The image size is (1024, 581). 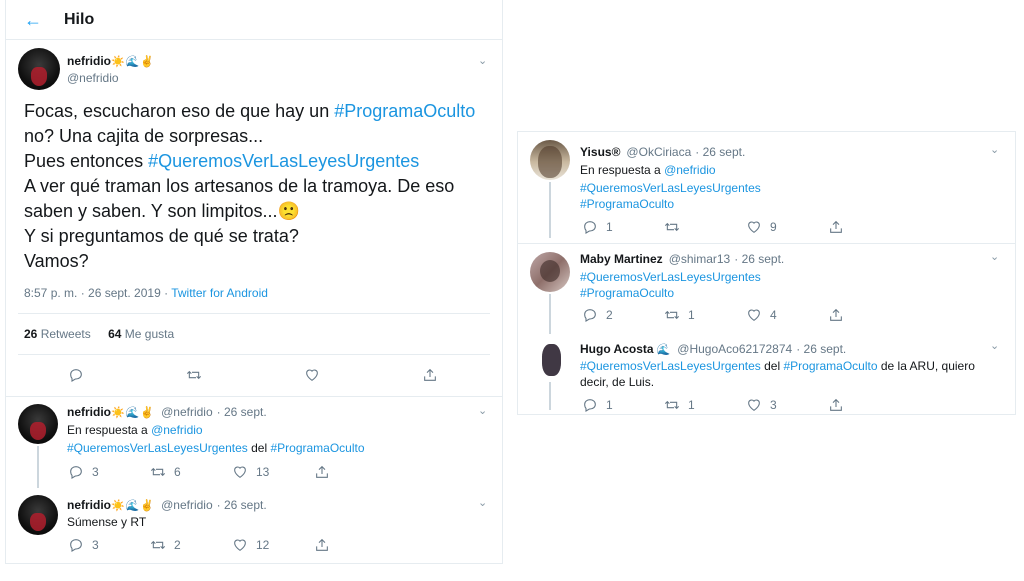 What do you see at coordinates (363, 375) in the screenshot?
I see `like-button` at bounding box center [363, 375].